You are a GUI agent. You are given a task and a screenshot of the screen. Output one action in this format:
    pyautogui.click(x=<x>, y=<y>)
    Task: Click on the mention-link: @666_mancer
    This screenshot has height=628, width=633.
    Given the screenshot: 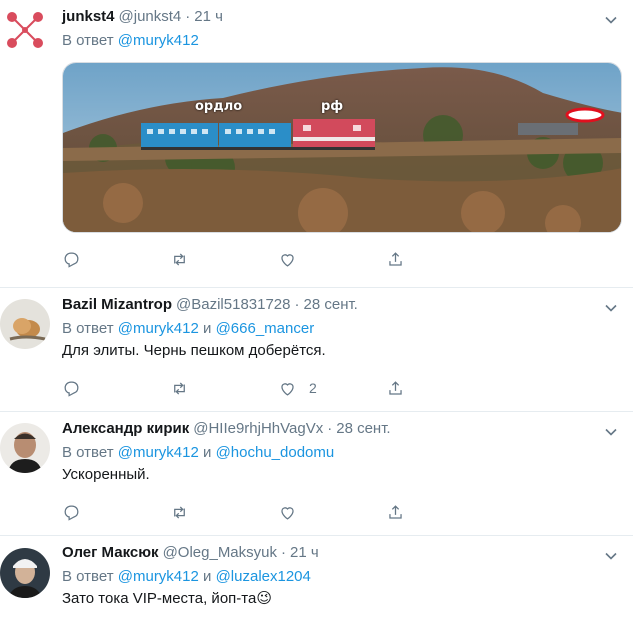 What is the action you would take?
    pyautogui.click(x=265, y=328)
    